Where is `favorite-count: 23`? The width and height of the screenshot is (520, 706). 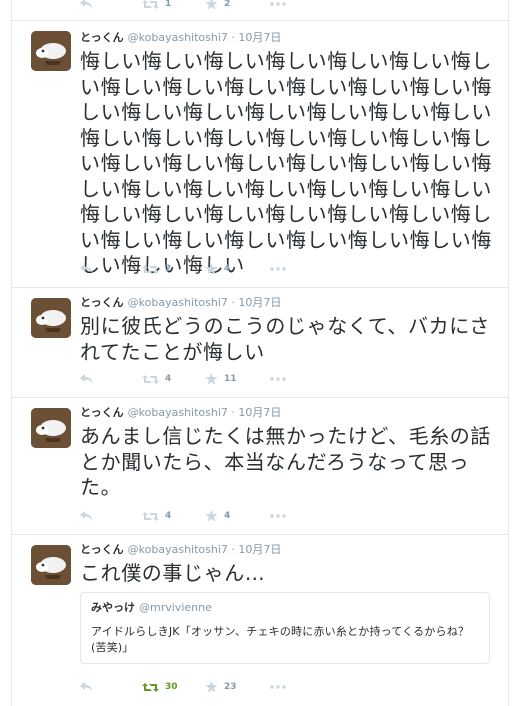
favorite-count: 23 is located at coordinates (230, 687).